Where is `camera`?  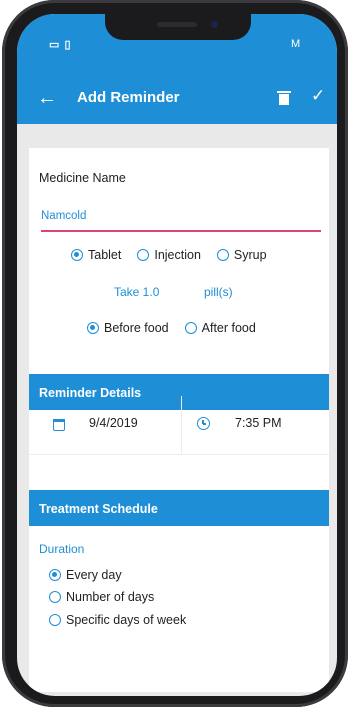
camera is located at coordinates (214, 24).